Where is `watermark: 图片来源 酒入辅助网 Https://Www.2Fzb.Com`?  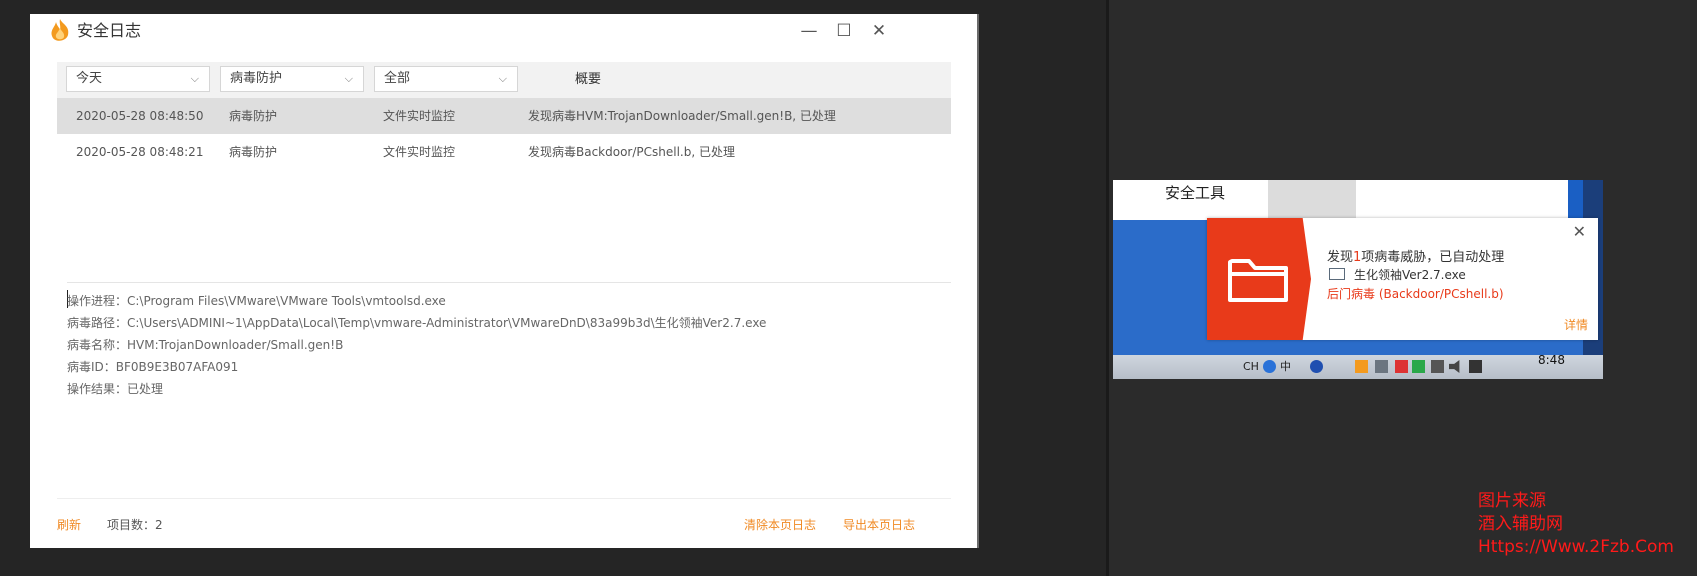 watermark: 图片来源 酒入辅助网 Https://Www.2Fzb.Com is located at coordinates (1576, 524).